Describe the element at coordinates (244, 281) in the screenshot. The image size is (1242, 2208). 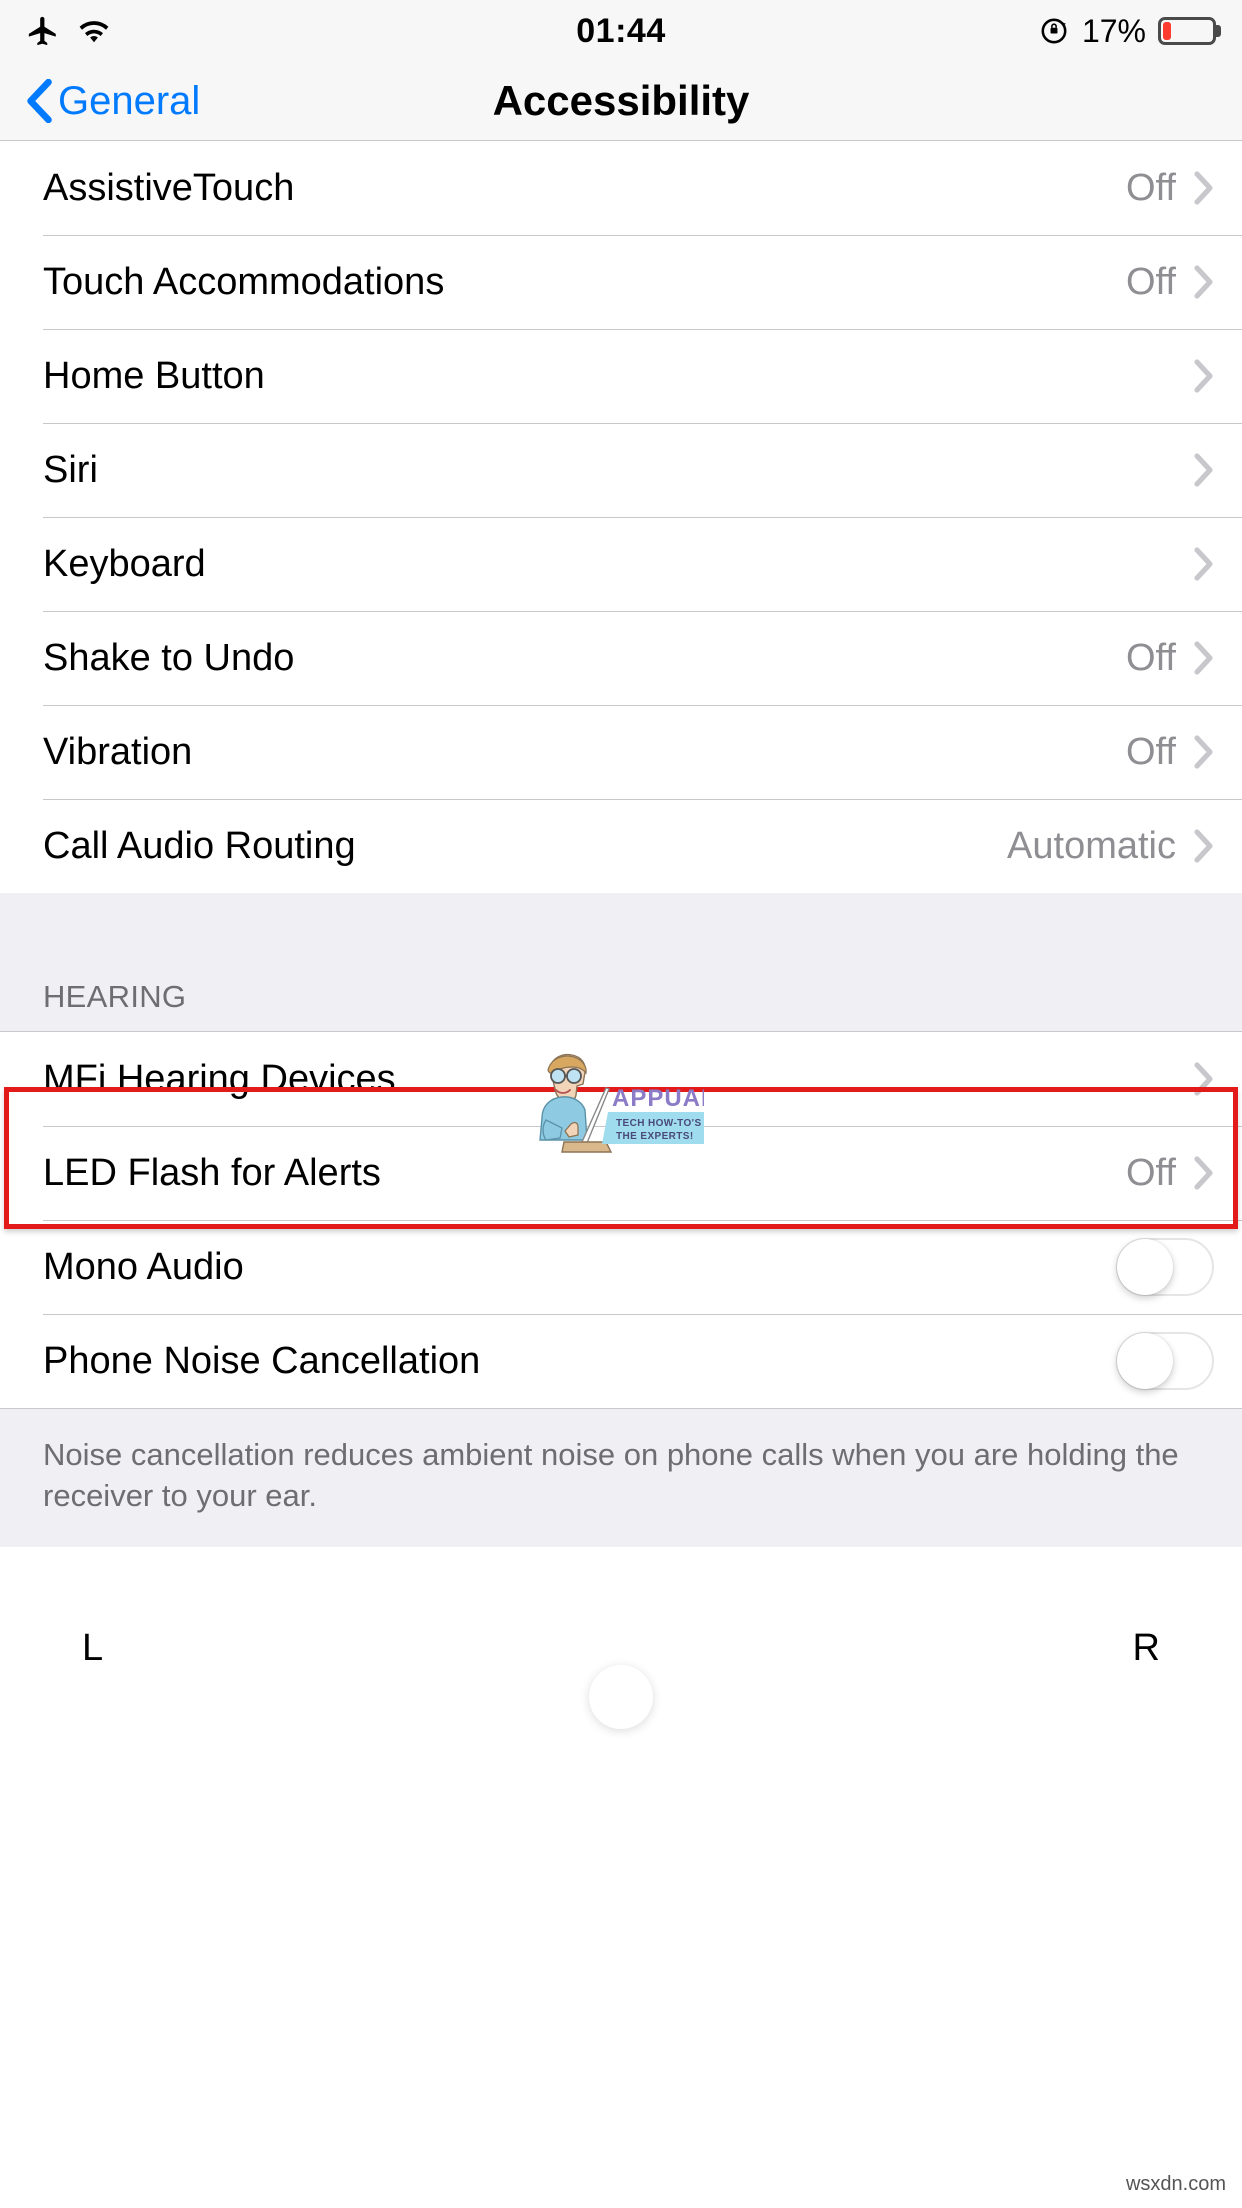
I see `row-label: Touch Accommodations` at that location.